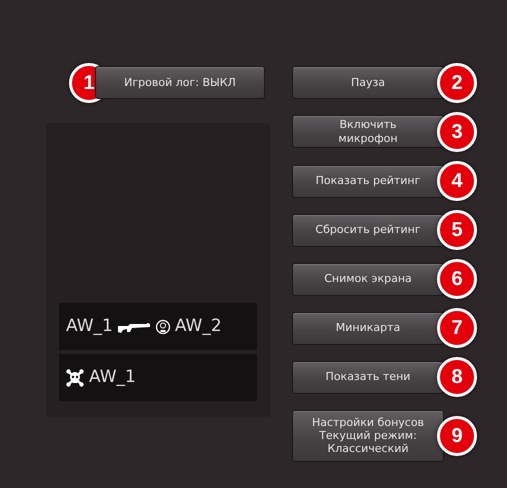 The height and width of the screenshot is (488, 507). I want to click on number-badge: 3, so click(457, 132).